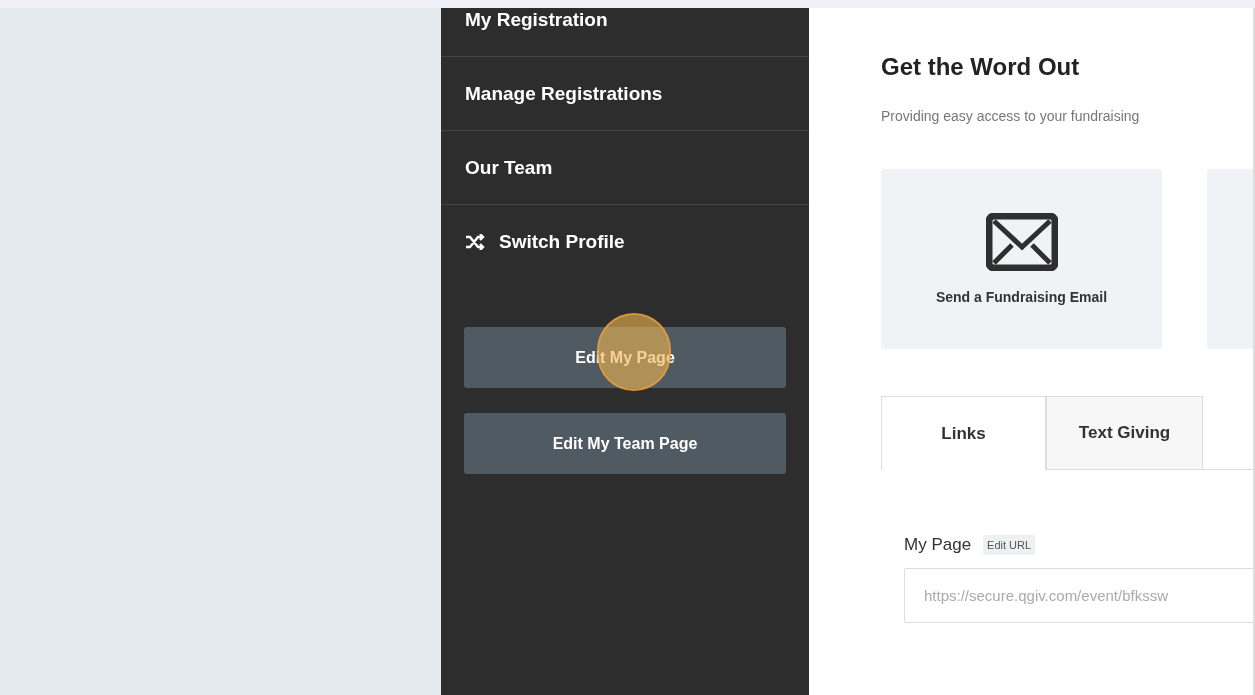  What do you see at coordinates (1021, 297) in the screenshot?
I see `card-label: Send a Fundraising Email` at bounding box center [1021, 297].